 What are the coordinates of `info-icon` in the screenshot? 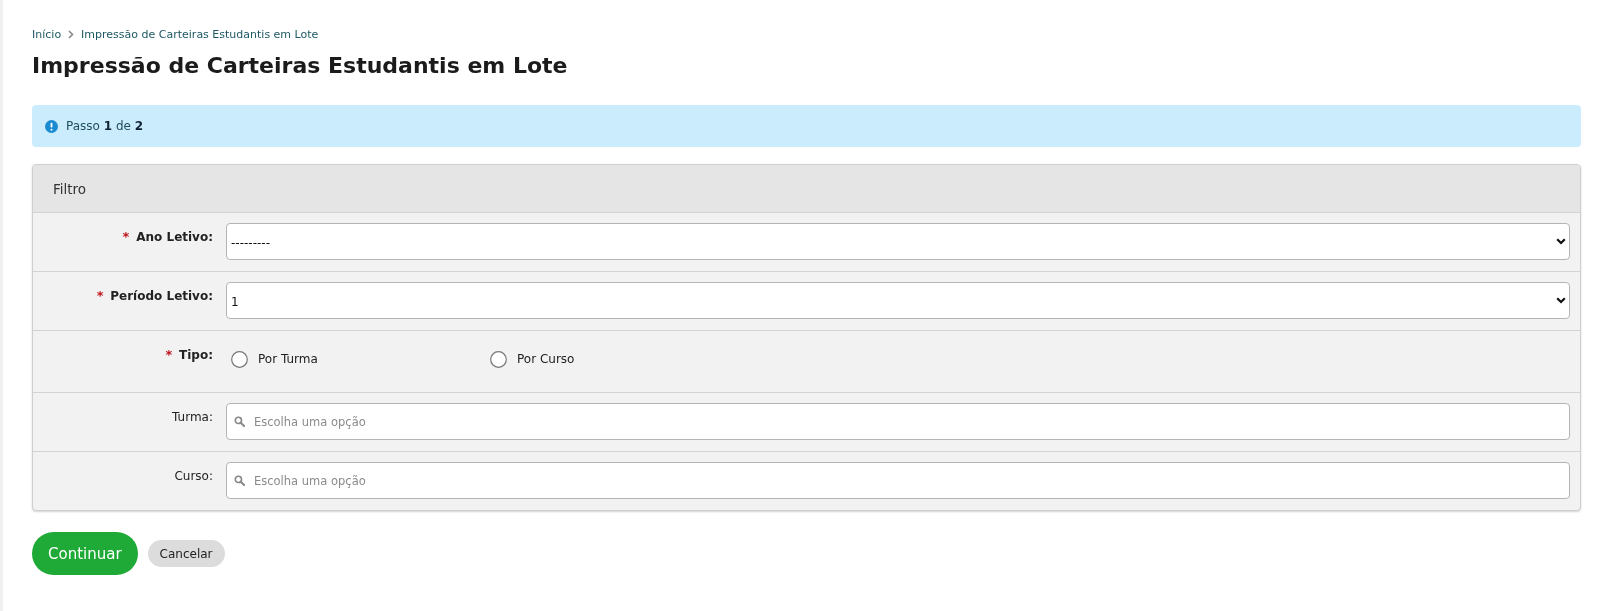 It's located at (51, 126).